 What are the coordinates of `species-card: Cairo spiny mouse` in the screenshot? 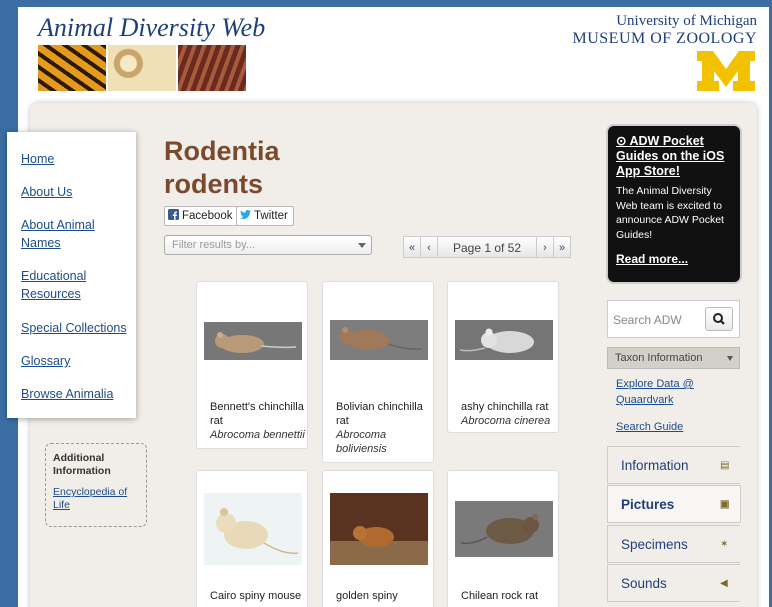 It's located at (252, 538).